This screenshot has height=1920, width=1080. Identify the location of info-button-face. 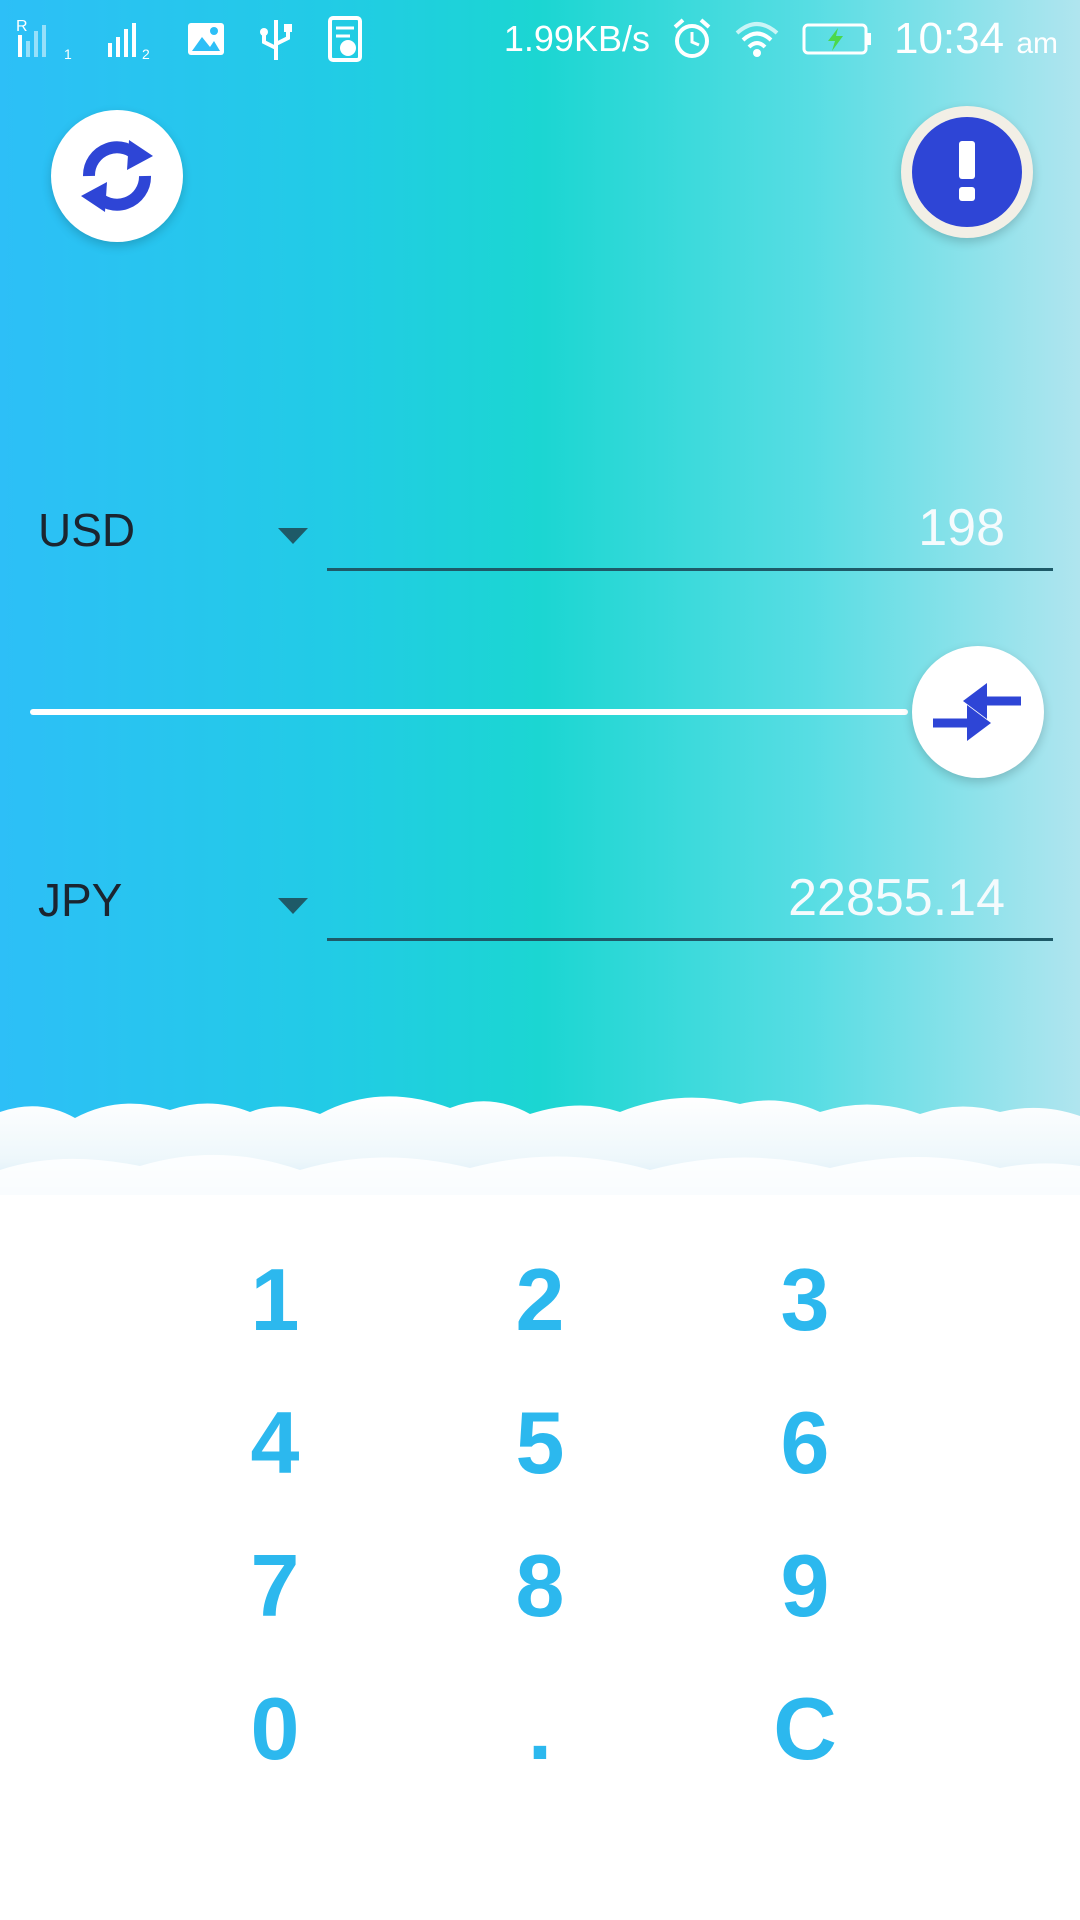
(967, 172).